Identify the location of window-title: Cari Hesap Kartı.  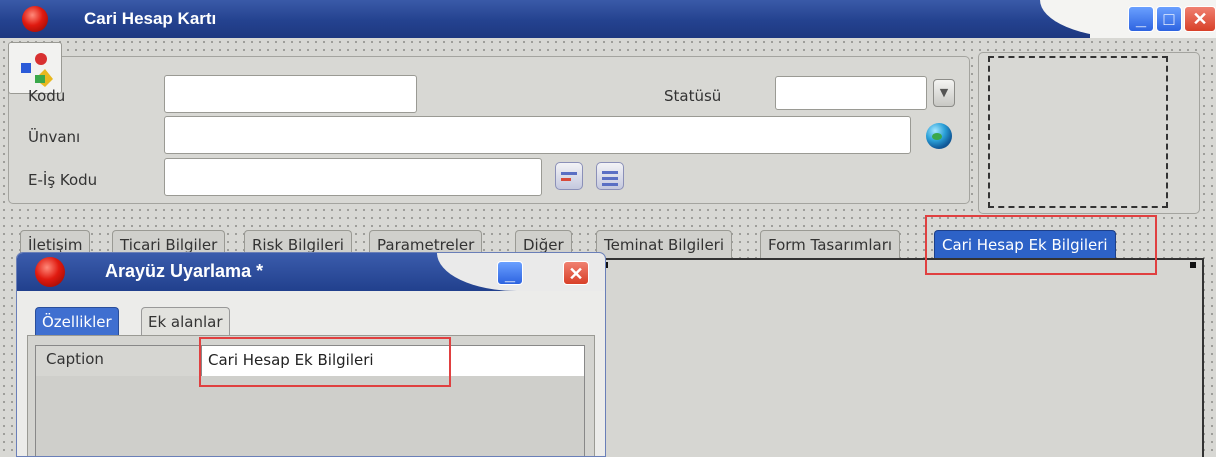
(150, 18).